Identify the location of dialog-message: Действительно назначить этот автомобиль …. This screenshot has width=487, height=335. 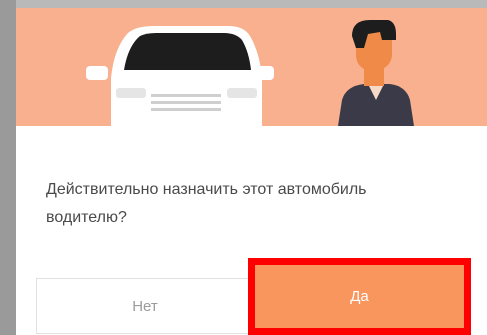
(206, 203).